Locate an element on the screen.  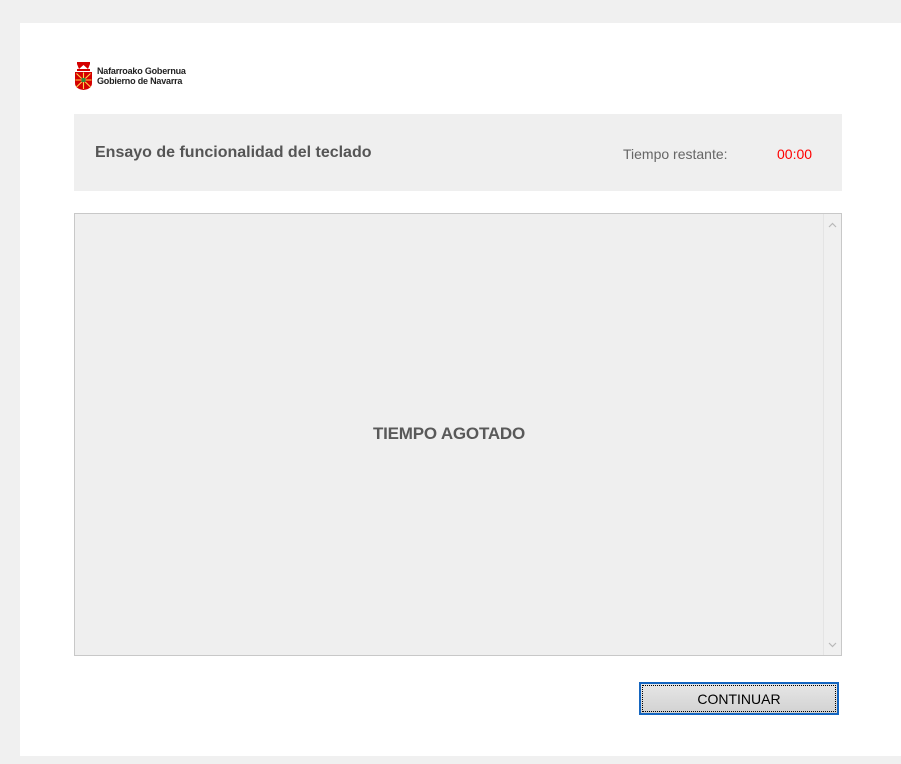
logo-text: Nafarroako Gobernua Gobierno de Navarra is located at coordinates (141, 76).